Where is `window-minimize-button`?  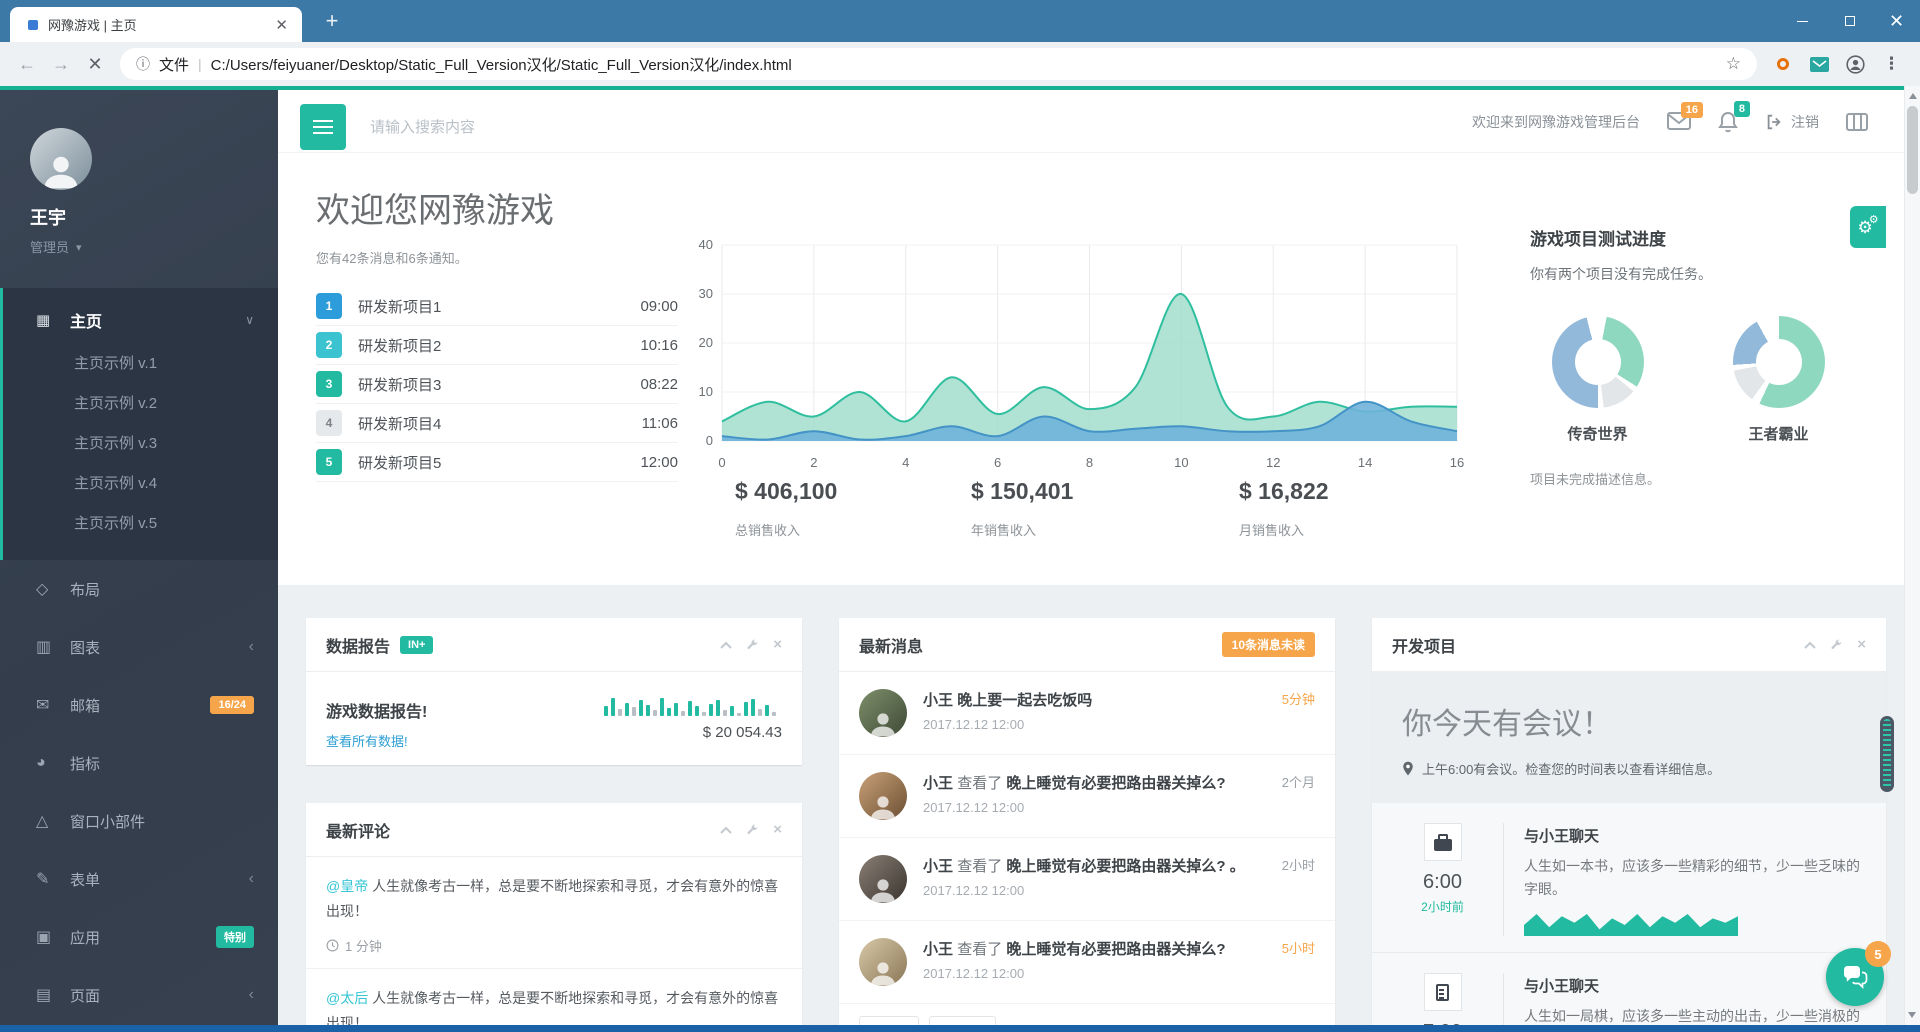 window-minimize-button is located at coordinates (1802, 21).